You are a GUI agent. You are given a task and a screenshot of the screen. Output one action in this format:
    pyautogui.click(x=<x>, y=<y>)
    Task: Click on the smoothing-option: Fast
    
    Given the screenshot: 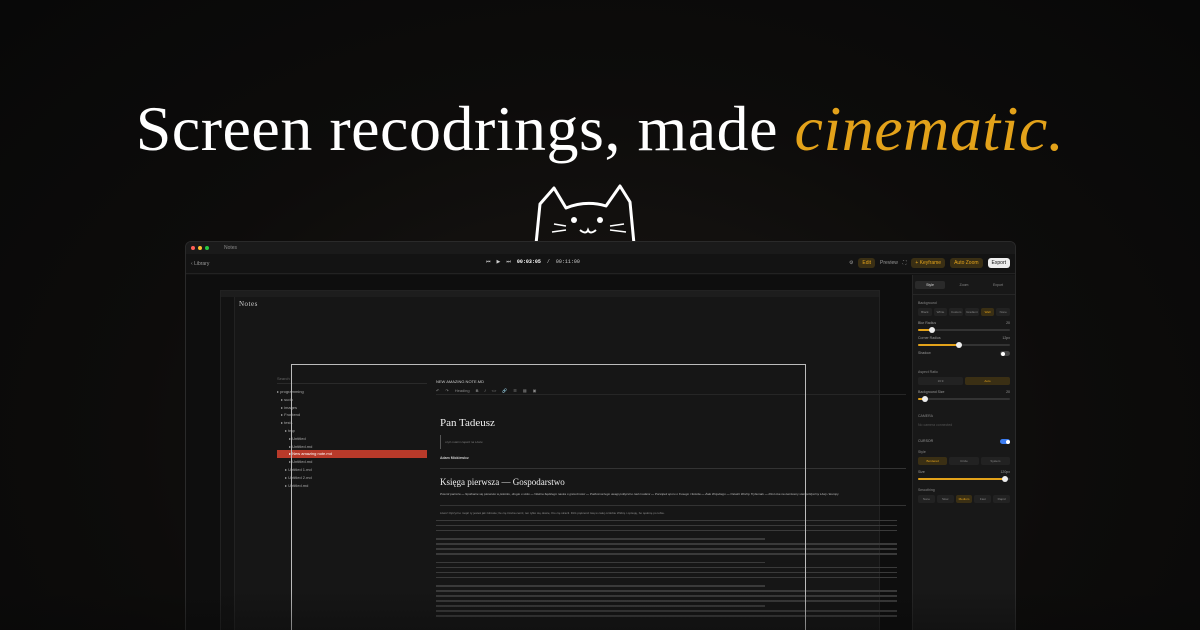 What is the action you would take?
    pyautogui.click(x=982, y=499)
    